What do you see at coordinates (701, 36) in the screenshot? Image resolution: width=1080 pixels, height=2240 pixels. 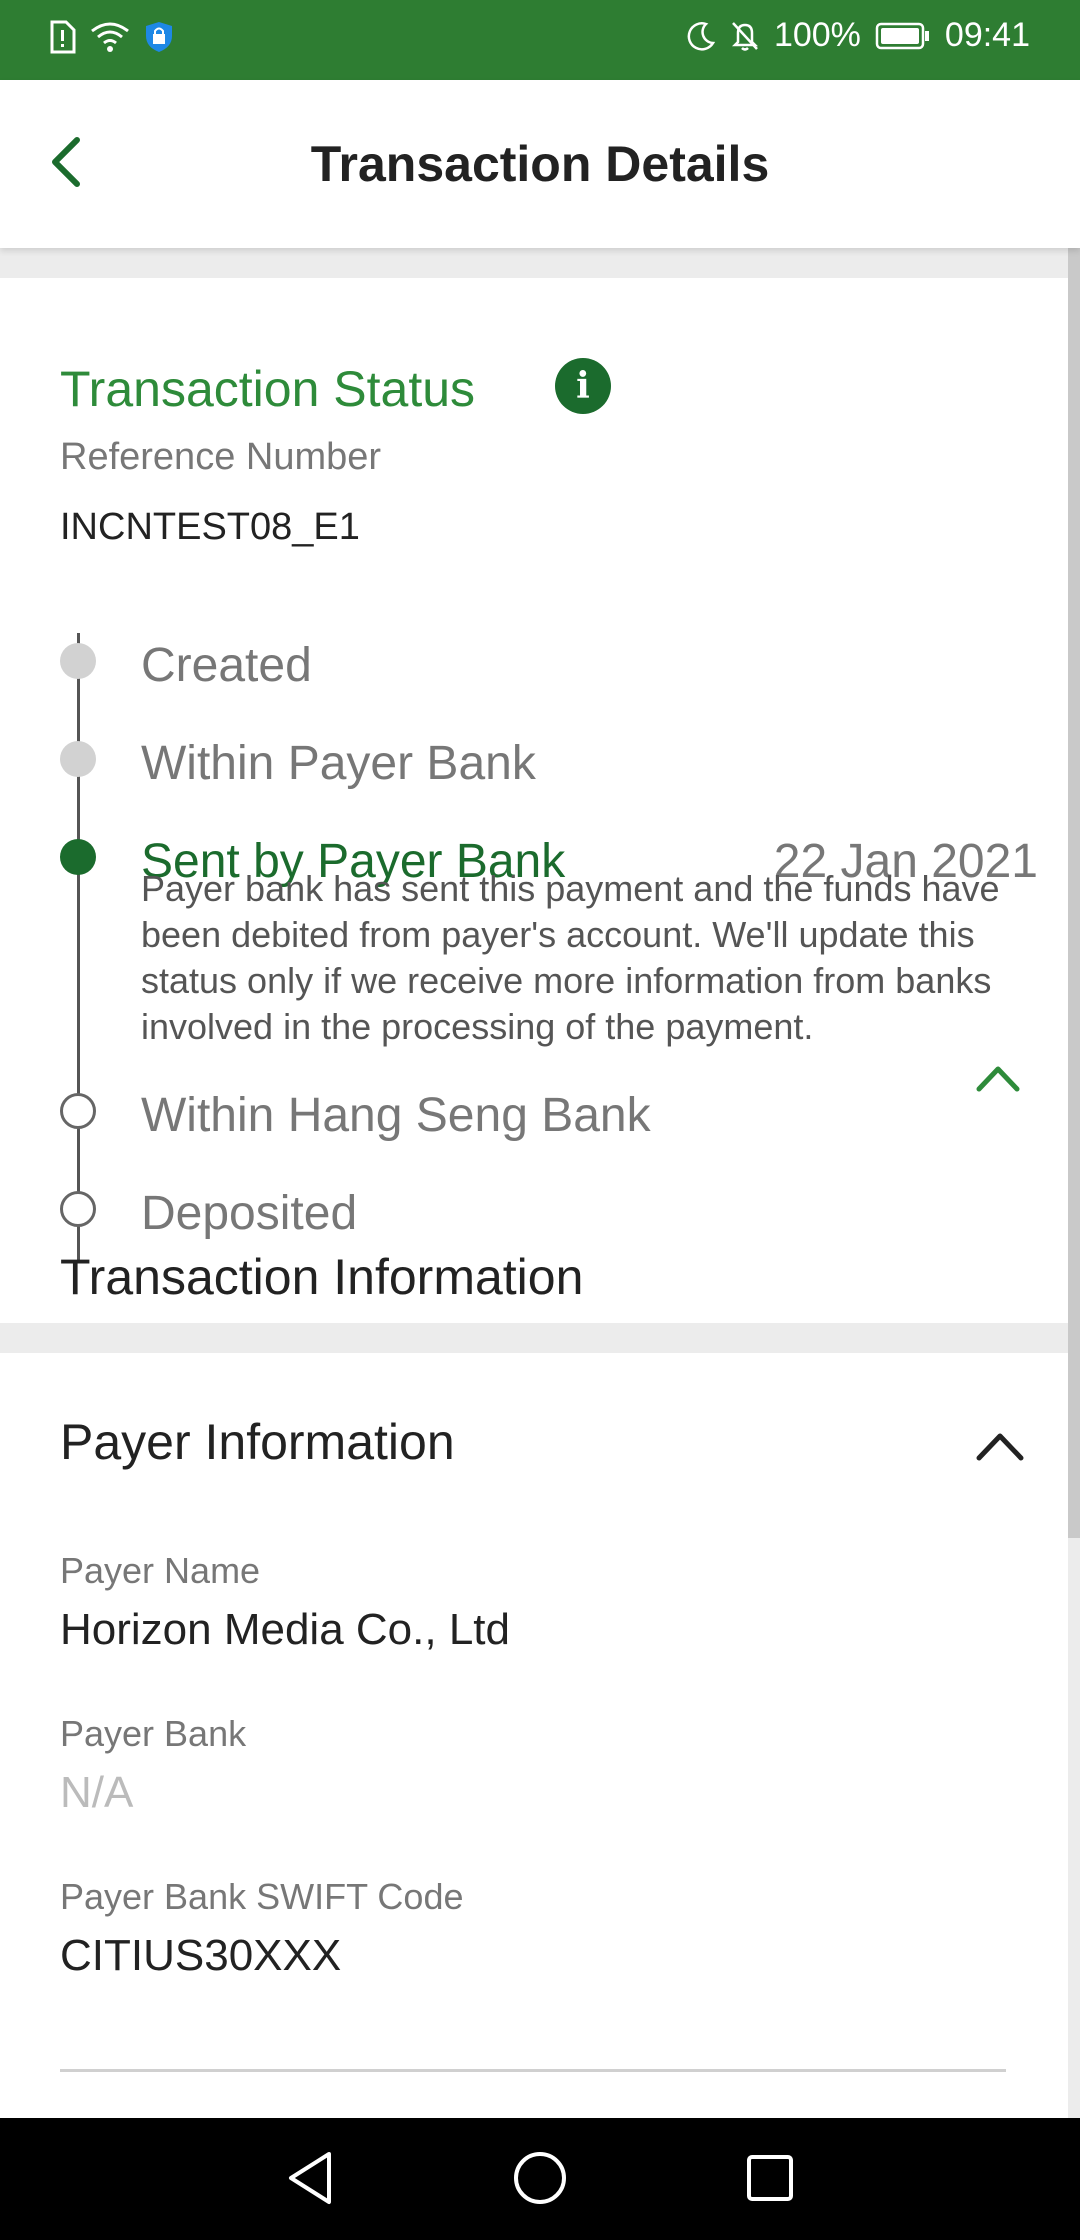 I see `moon-icon` at bounding box center [701, 36].